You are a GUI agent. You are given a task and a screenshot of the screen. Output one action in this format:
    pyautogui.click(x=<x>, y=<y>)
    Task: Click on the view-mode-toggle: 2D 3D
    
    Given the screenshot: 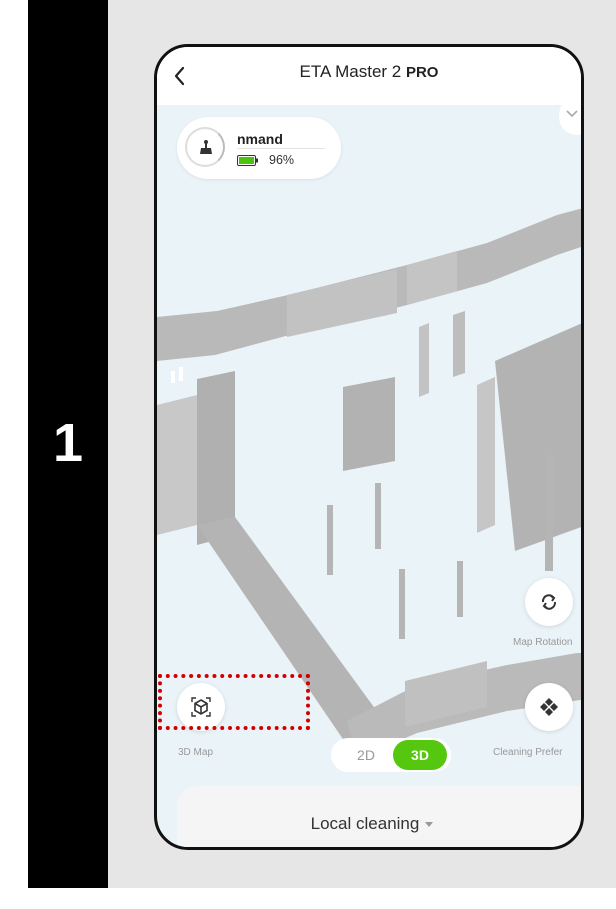 What is the action you would take?
    pyautogui.click(x=391, y=755)
    